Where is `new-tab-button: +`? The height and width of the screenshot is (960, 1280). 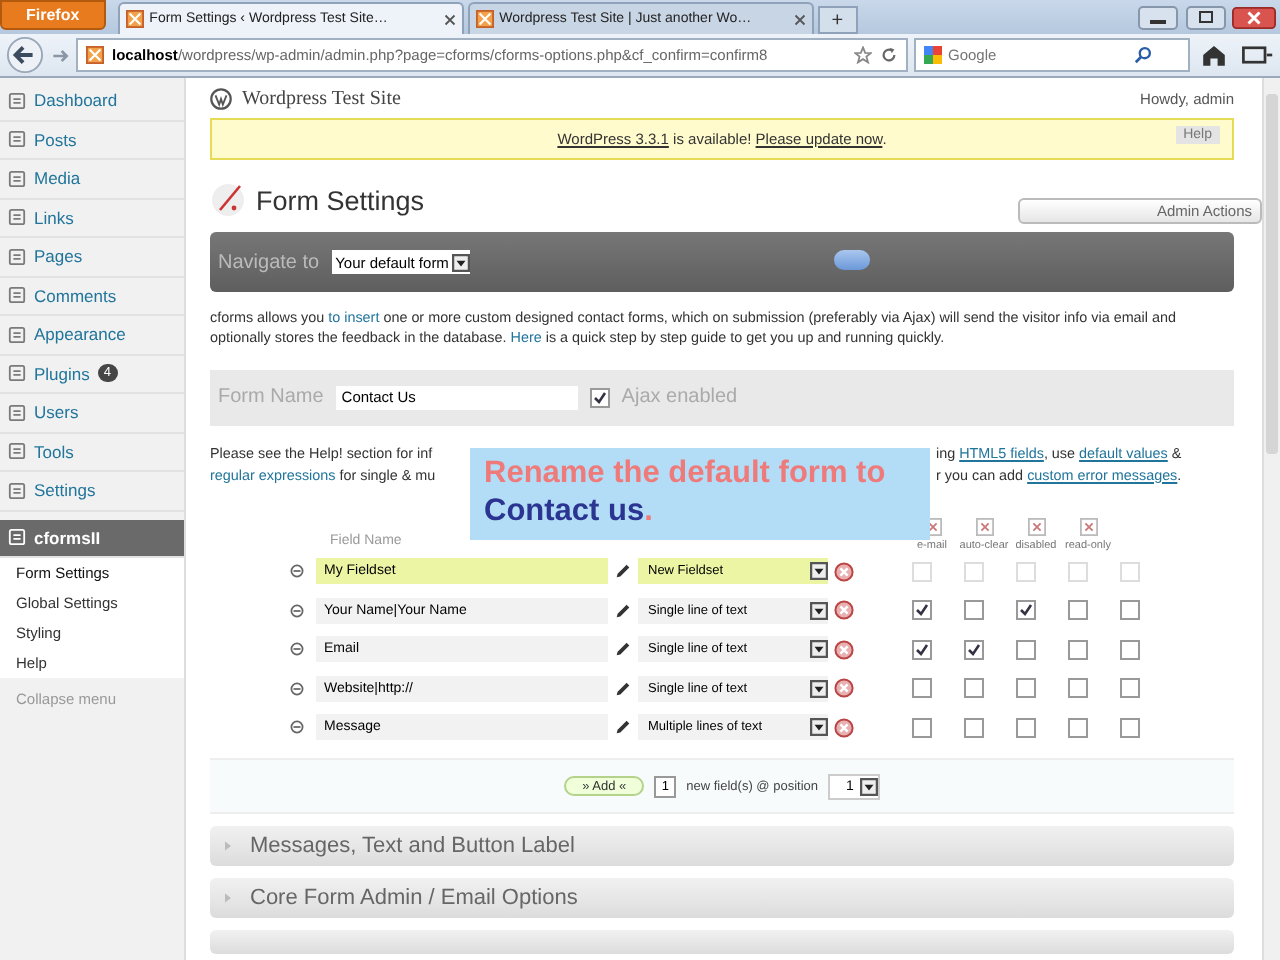 new-tab-button: + is located at coordinates (837, 20).